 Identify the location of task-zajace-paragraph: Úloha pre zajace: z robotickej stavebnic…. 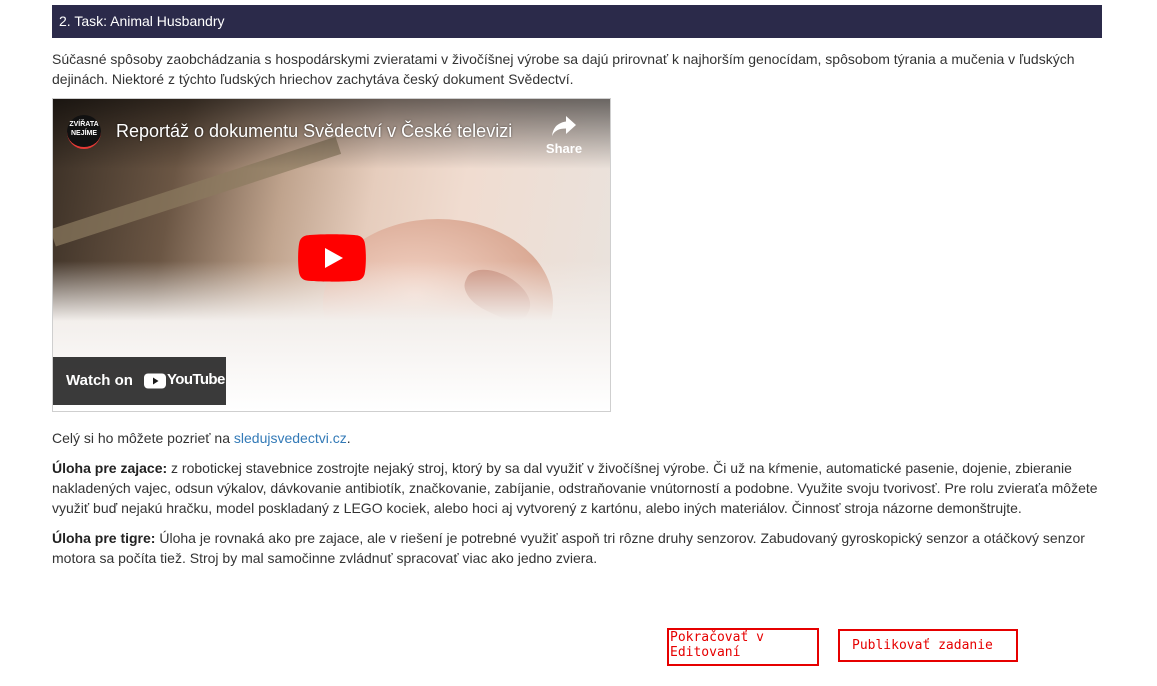
(577, 488).